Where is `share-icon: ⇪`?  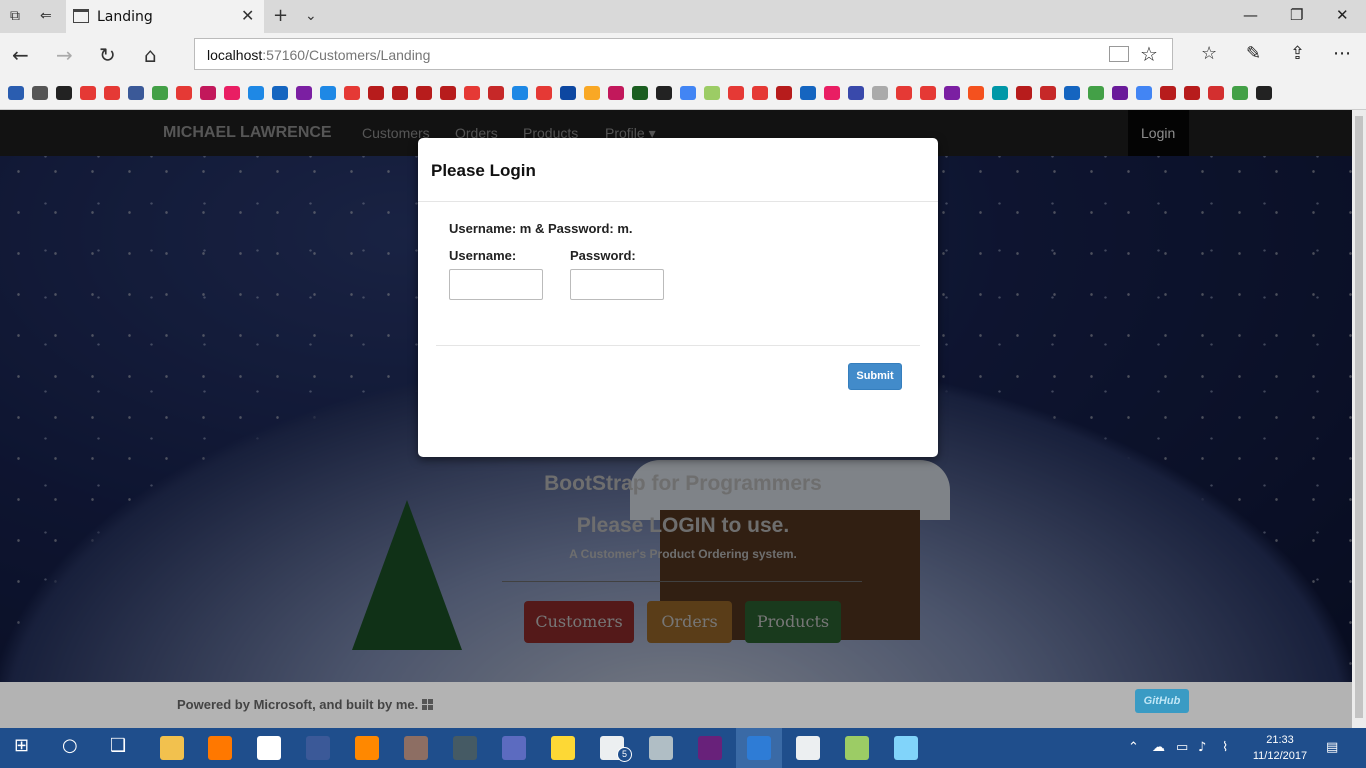
share-icon: ⇪ is located at coordinates (1297, 53).